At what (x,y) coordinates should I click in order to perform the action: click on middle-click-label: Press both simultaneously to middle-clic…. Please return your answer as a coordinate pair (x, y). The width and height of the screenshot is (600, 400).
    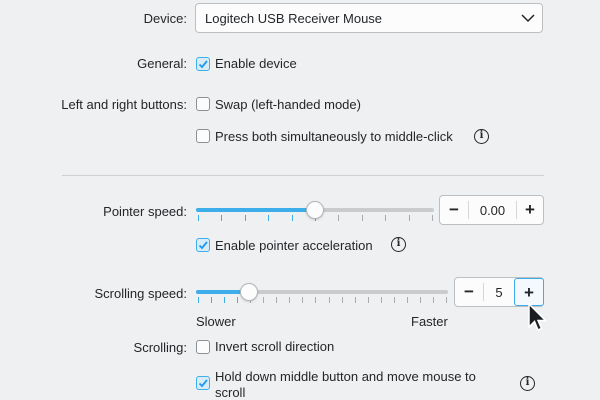
    Looking at the image, I should click on (334, 136).